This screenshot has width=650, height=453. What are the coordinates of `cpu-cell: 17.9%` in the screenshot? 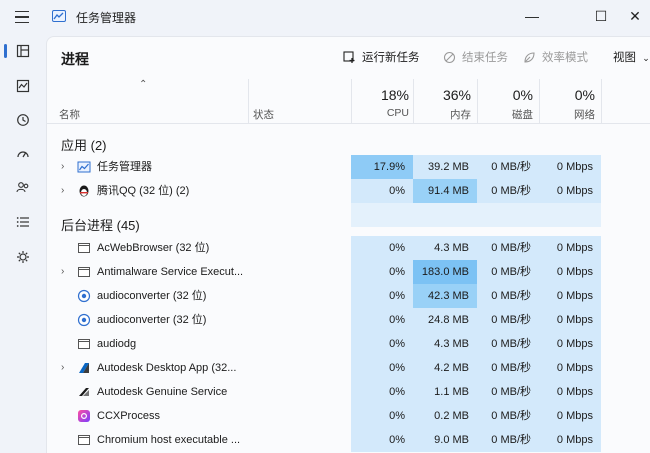 It's located at (382, 167).